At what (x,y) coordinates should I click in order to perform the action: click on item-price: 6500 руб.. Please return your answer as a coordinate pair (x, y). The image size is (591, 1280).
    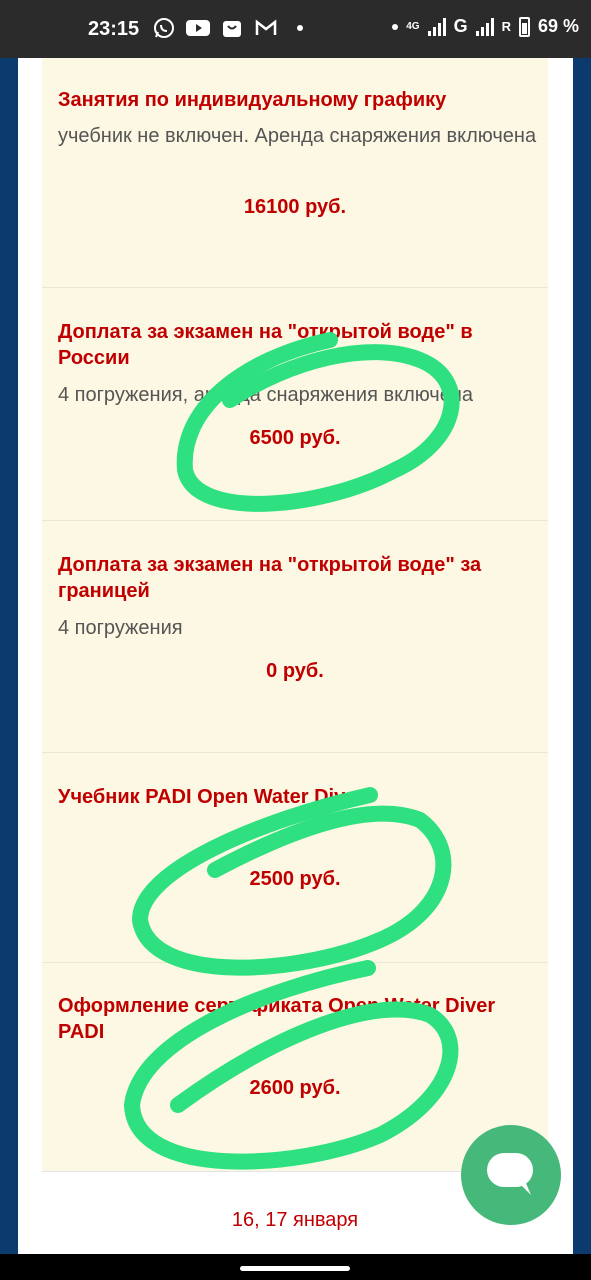
    Looking at the image, I should click on (295, 438).